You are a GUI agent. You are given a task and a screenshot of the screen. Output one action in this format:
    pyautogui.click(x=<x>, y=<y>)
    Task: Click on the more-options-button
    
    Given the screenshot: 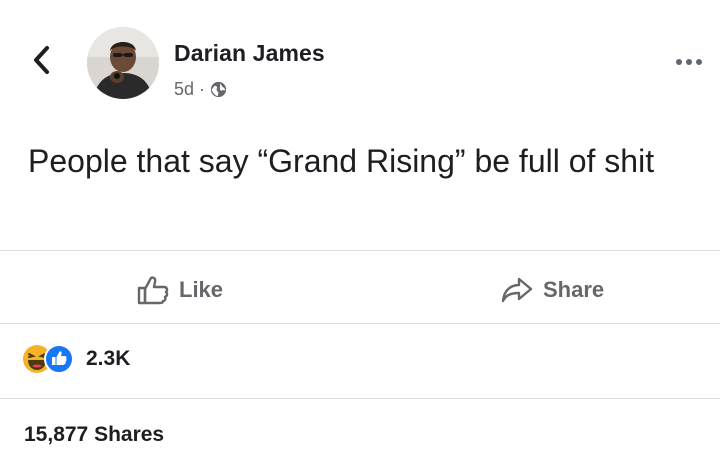 What is the action you would take?
    pyautogui.click(x=689, y=62)
    